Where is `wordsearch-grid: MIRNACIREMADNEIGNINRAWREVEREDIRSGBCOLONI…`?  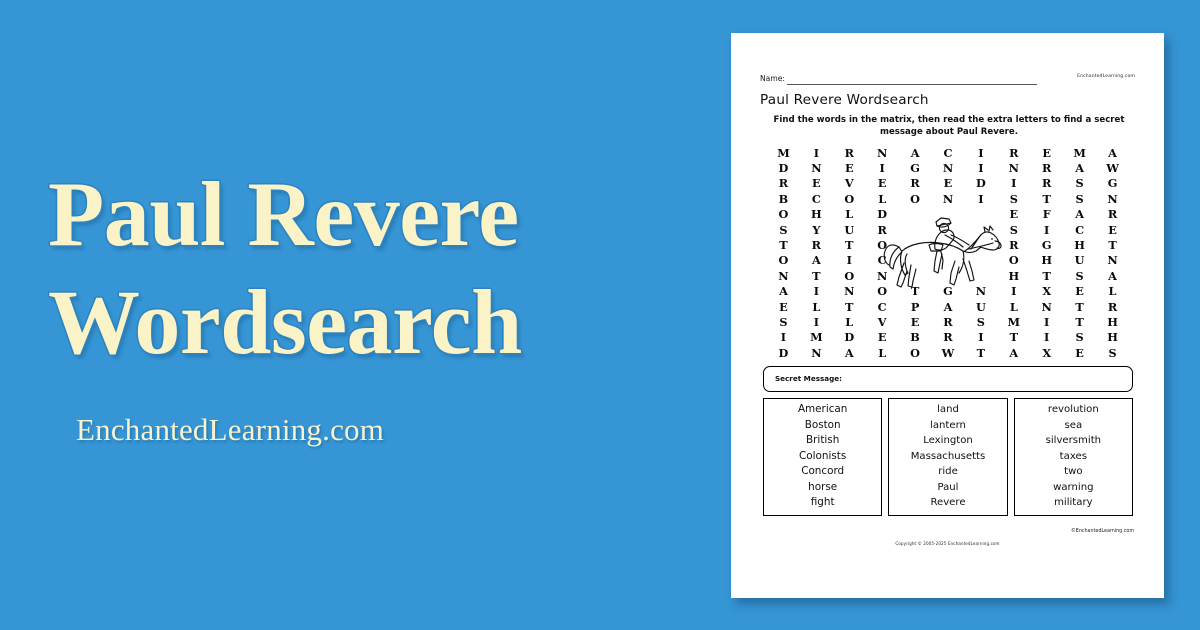
wordsearch-grid: MIRNACIREMADNEIGNINRAWREVEREDIRSGBCOLONI… is located at coordinates (948, 252).